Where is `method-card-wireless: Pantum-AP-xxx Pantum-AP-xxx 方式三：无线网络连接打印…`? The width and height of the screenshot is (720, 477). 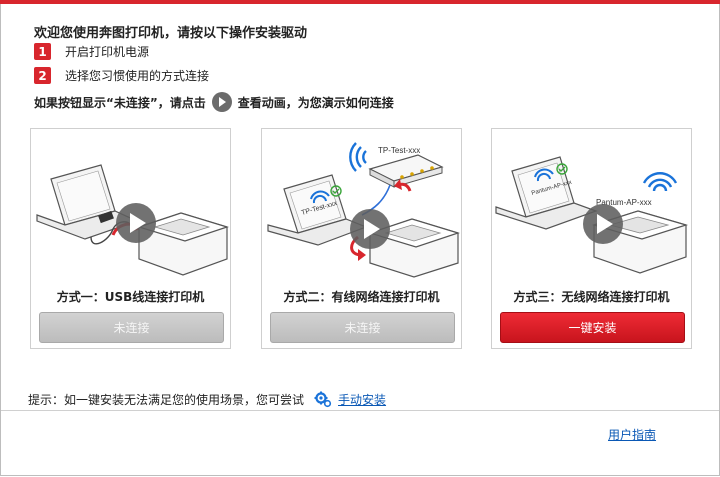
method-card-wireless: Pantum-AP-xxx Pantum-AP-xxx 方式三：无线网络连接打印… is located at coordinates (591, 238).